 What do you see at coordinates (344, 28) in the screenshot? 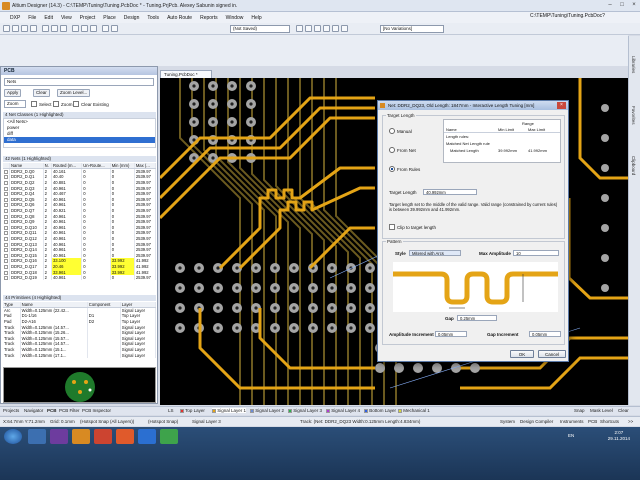
I see `polygon-icon` at bounding box center [344, 28].